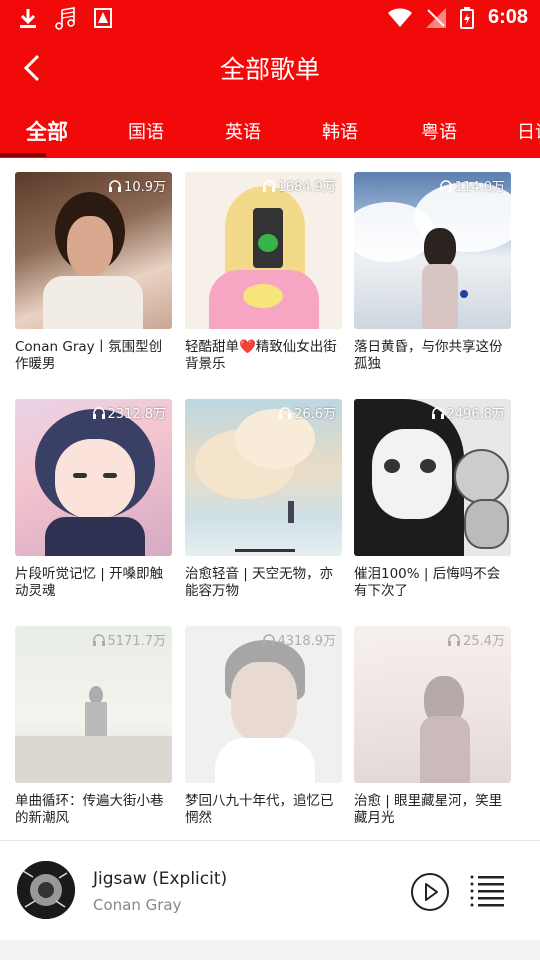 Image resolution: width=540 pixels, height=960 pixels. I want to click on app-bar: 全部歌单, so click(270, 68).